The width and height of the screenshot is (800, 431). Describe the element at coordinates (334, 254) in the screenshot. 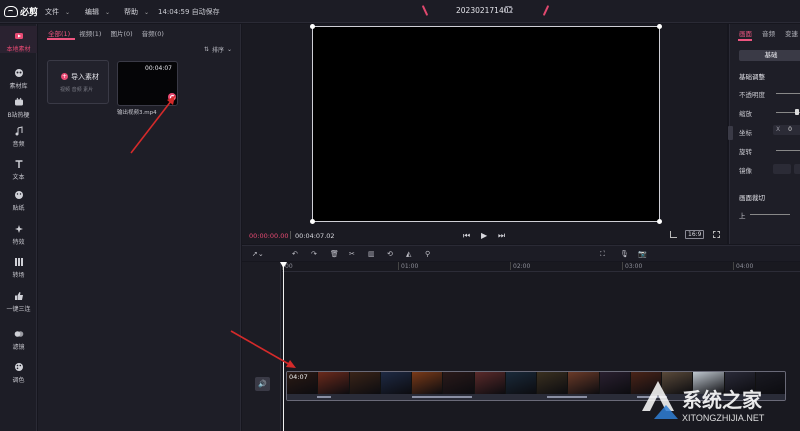

I see `delete-icon: 🗑` at that location.